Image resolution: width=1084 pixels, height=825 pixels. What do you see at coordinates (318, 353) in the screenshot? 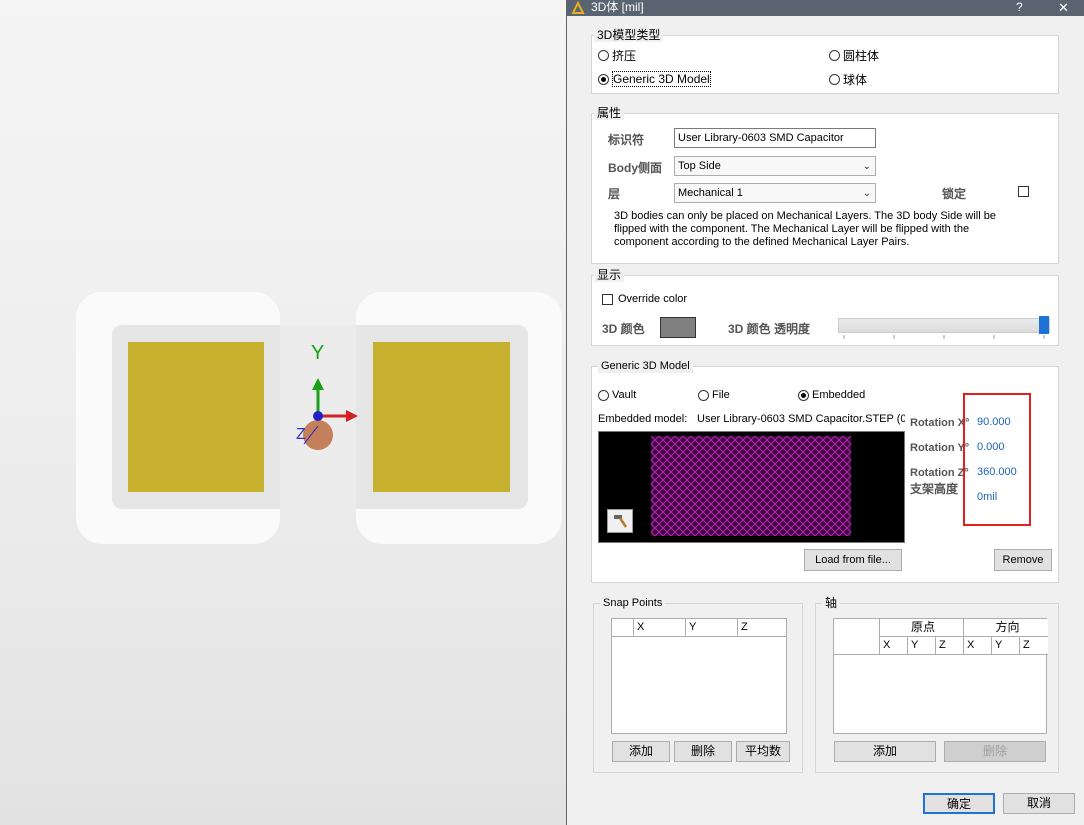
I see `axis-y-label: Y` at bounding box center [318, 353].